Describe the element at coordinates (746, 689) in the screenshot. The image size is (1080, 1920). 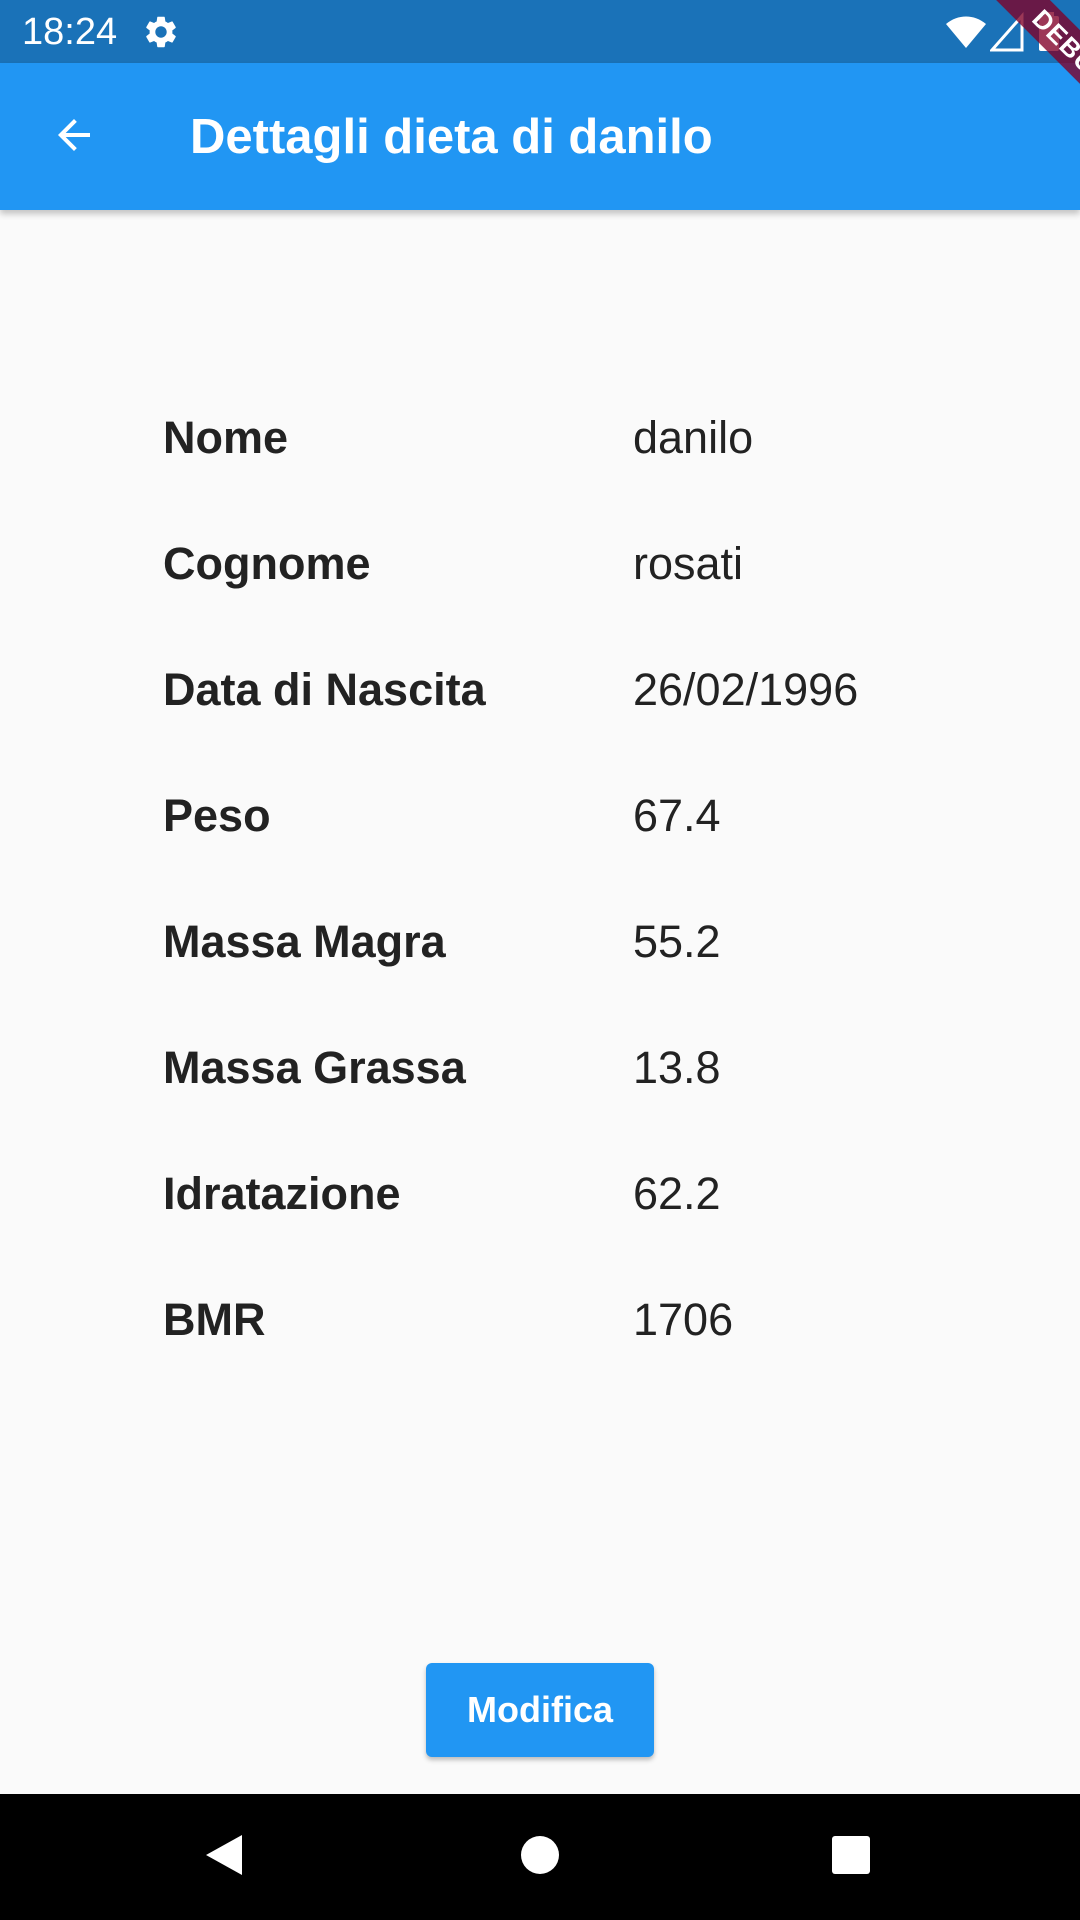
I see `detail-value: 26/02/1996` at that location.